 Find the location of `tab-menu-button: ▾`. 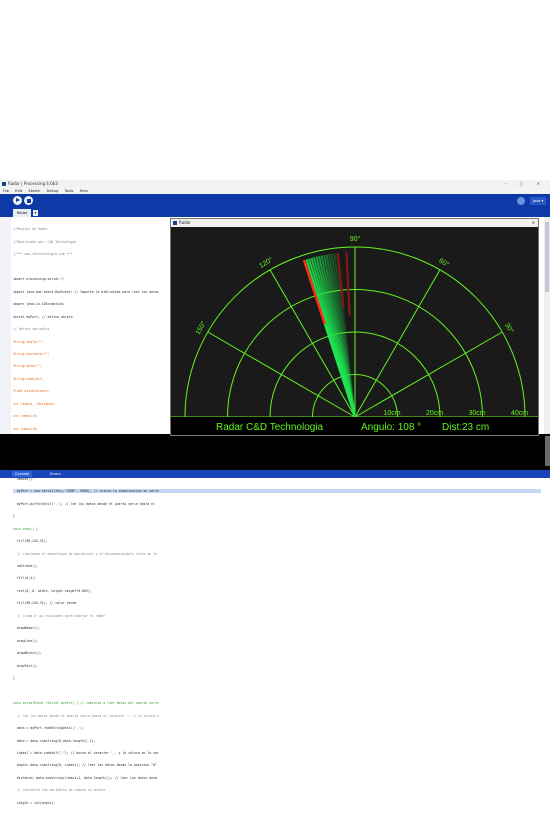

tab-menu-button: ▾ is located at coordinates (35, 213).